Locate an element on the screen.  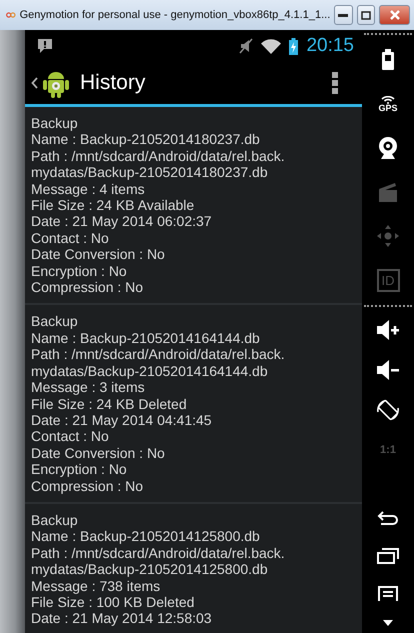
volume-up-icon is located at coordinates (388, 330).